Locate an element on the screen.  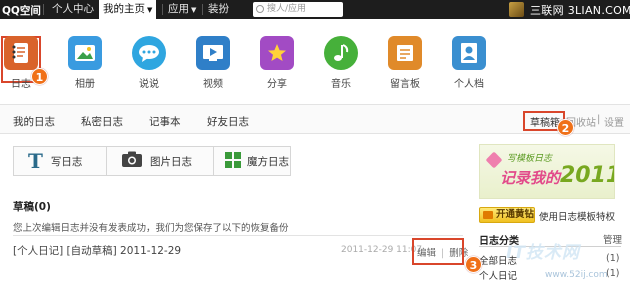
app-label: 留言板 is located at coordinates (405, 84).